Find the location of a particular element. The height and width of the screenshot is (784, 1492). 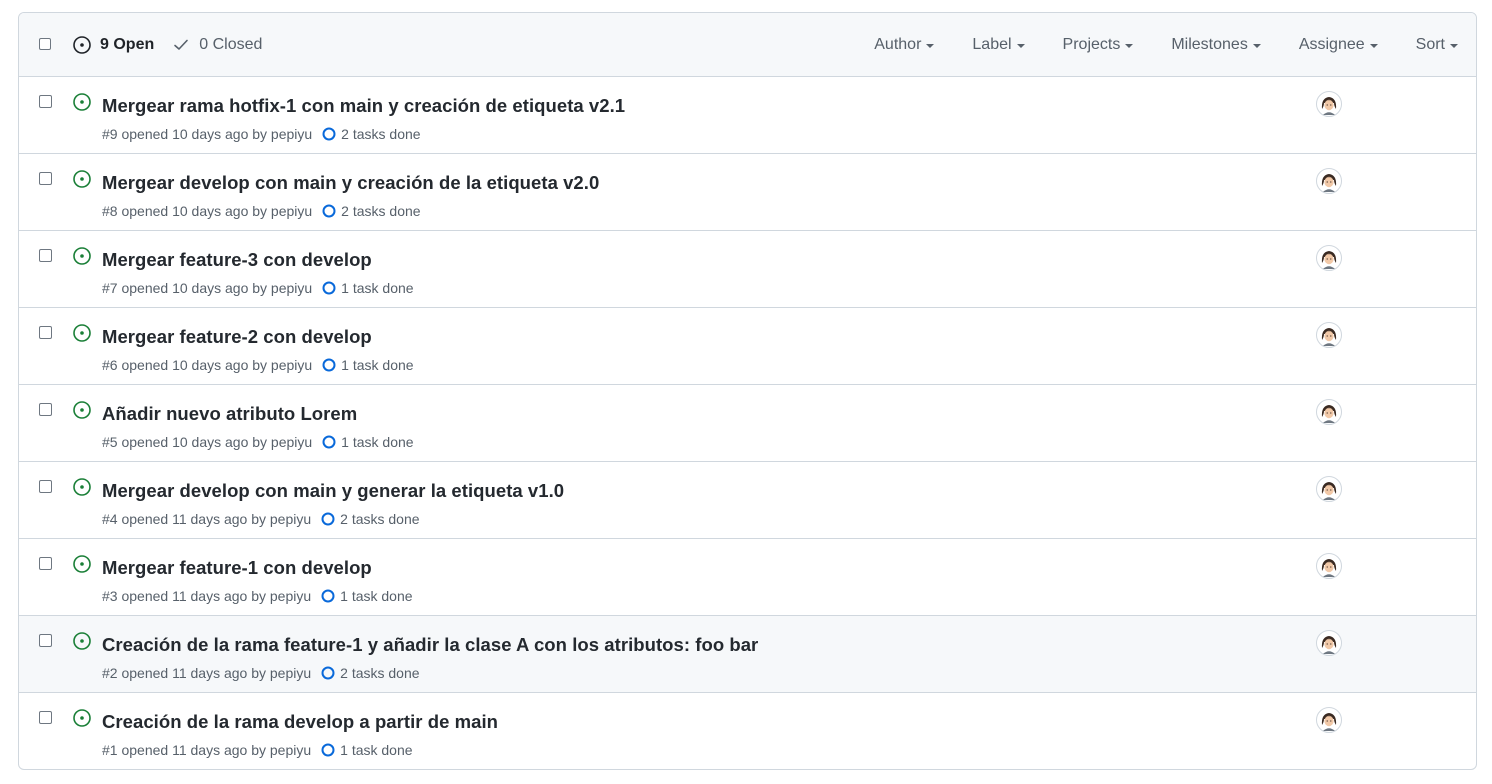

issue-opened-by: #8 opened 10 days ago by pepiyu is located at coordinates (207, 211).